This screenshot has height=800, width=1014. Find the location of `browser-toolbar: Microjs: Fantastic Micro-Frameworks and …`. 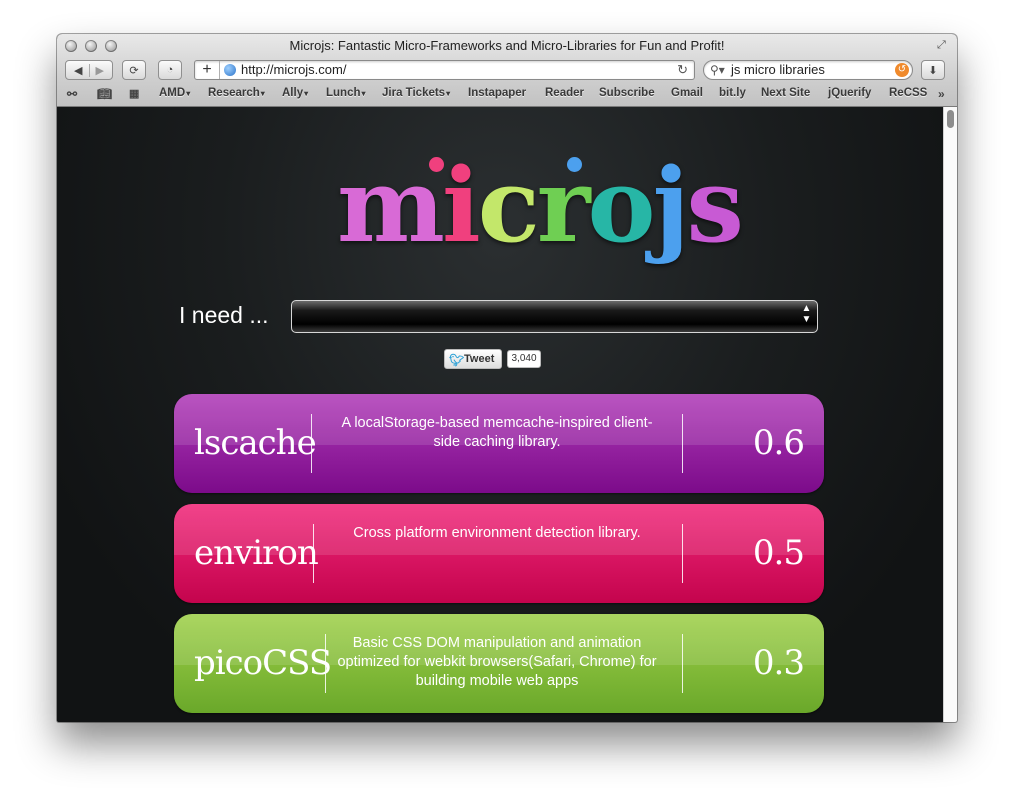

browser-toolbar: Microjs: Fantastic Micro-Frameworks and … is located at coordinates (507, 70).